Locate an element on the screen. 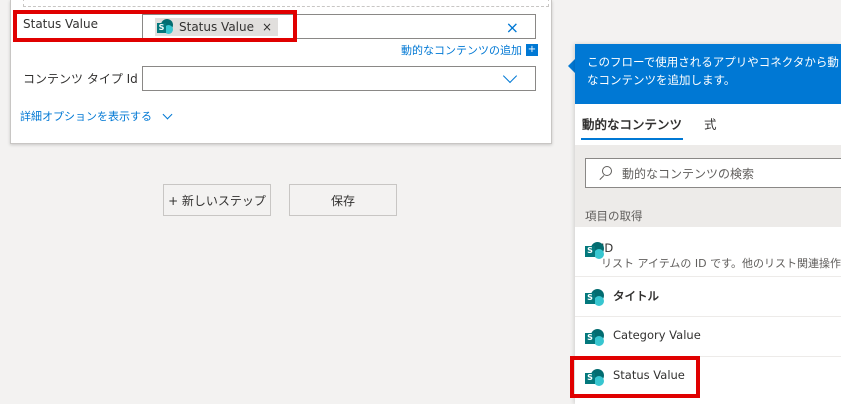  search-icon is located at coordinates (605, 173).